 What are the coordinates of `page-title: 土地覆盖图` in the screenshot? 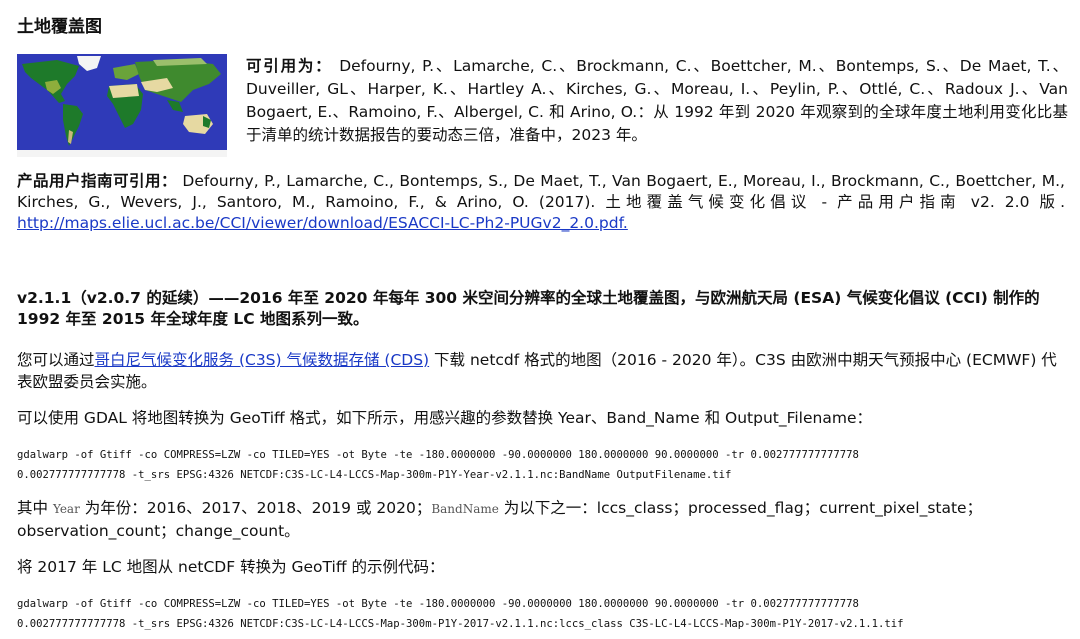 It's located at (59, 27).